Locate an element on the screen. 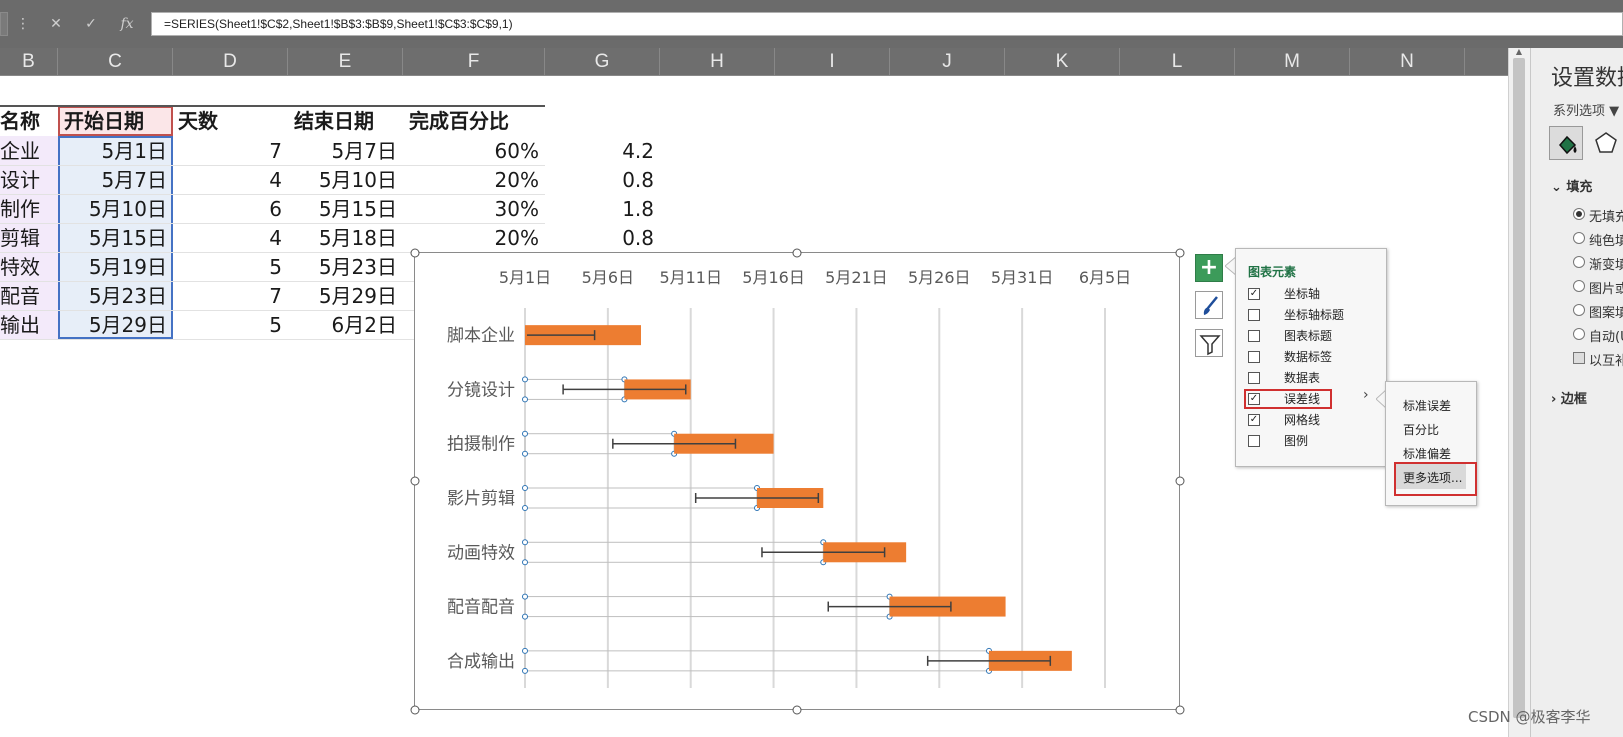 This screenshot has width=1623, height=737. chart-styles-button is located at coordinates (1209, 305).